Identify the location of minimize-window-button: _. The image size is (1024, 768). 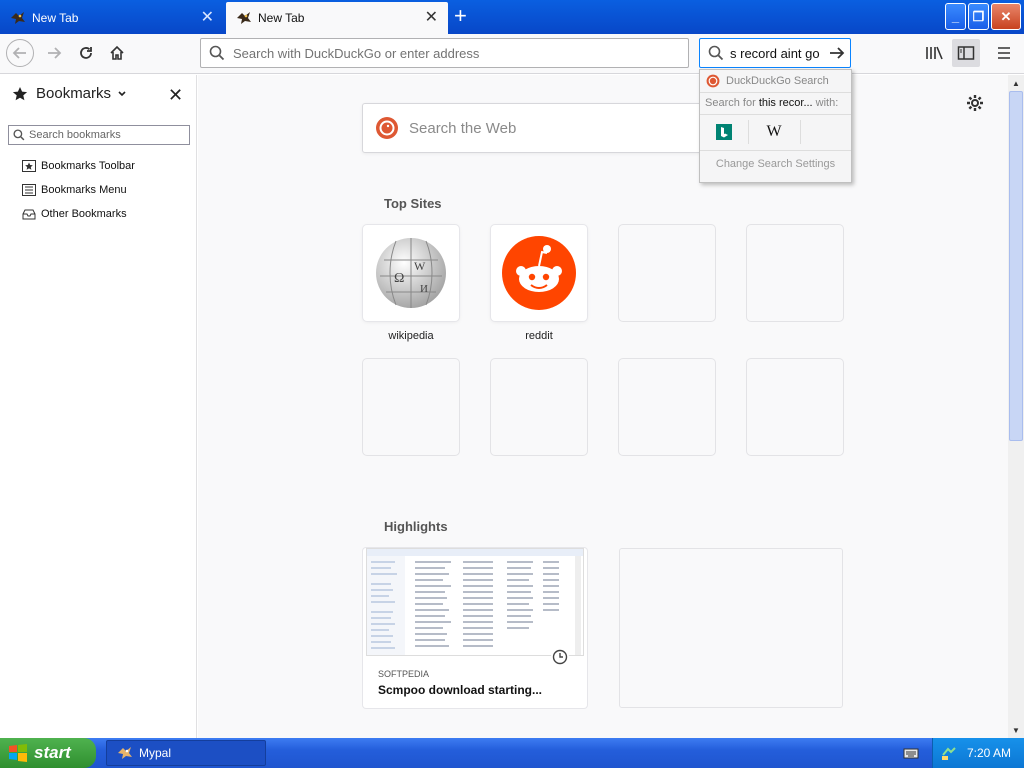
(955, 16).